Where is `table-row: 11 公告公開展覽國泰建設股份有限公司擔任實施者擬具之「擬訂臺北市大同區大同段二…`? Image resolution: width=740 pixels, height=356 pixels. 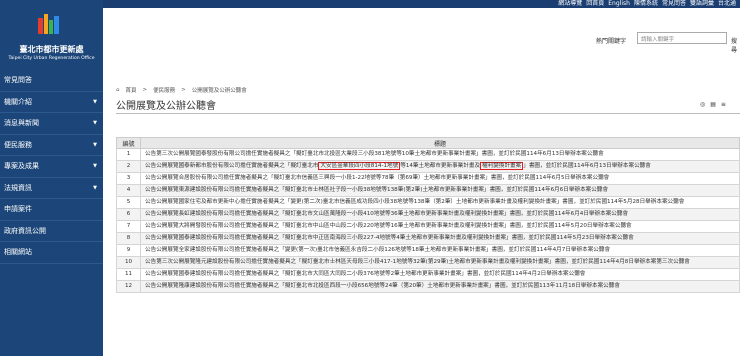
table-row: 11 公告公開展覽國泰建設股份有限公司擔任實施者擬具之「擬訂臺北市大同區大同段二… is located at coordinates (428, 274).